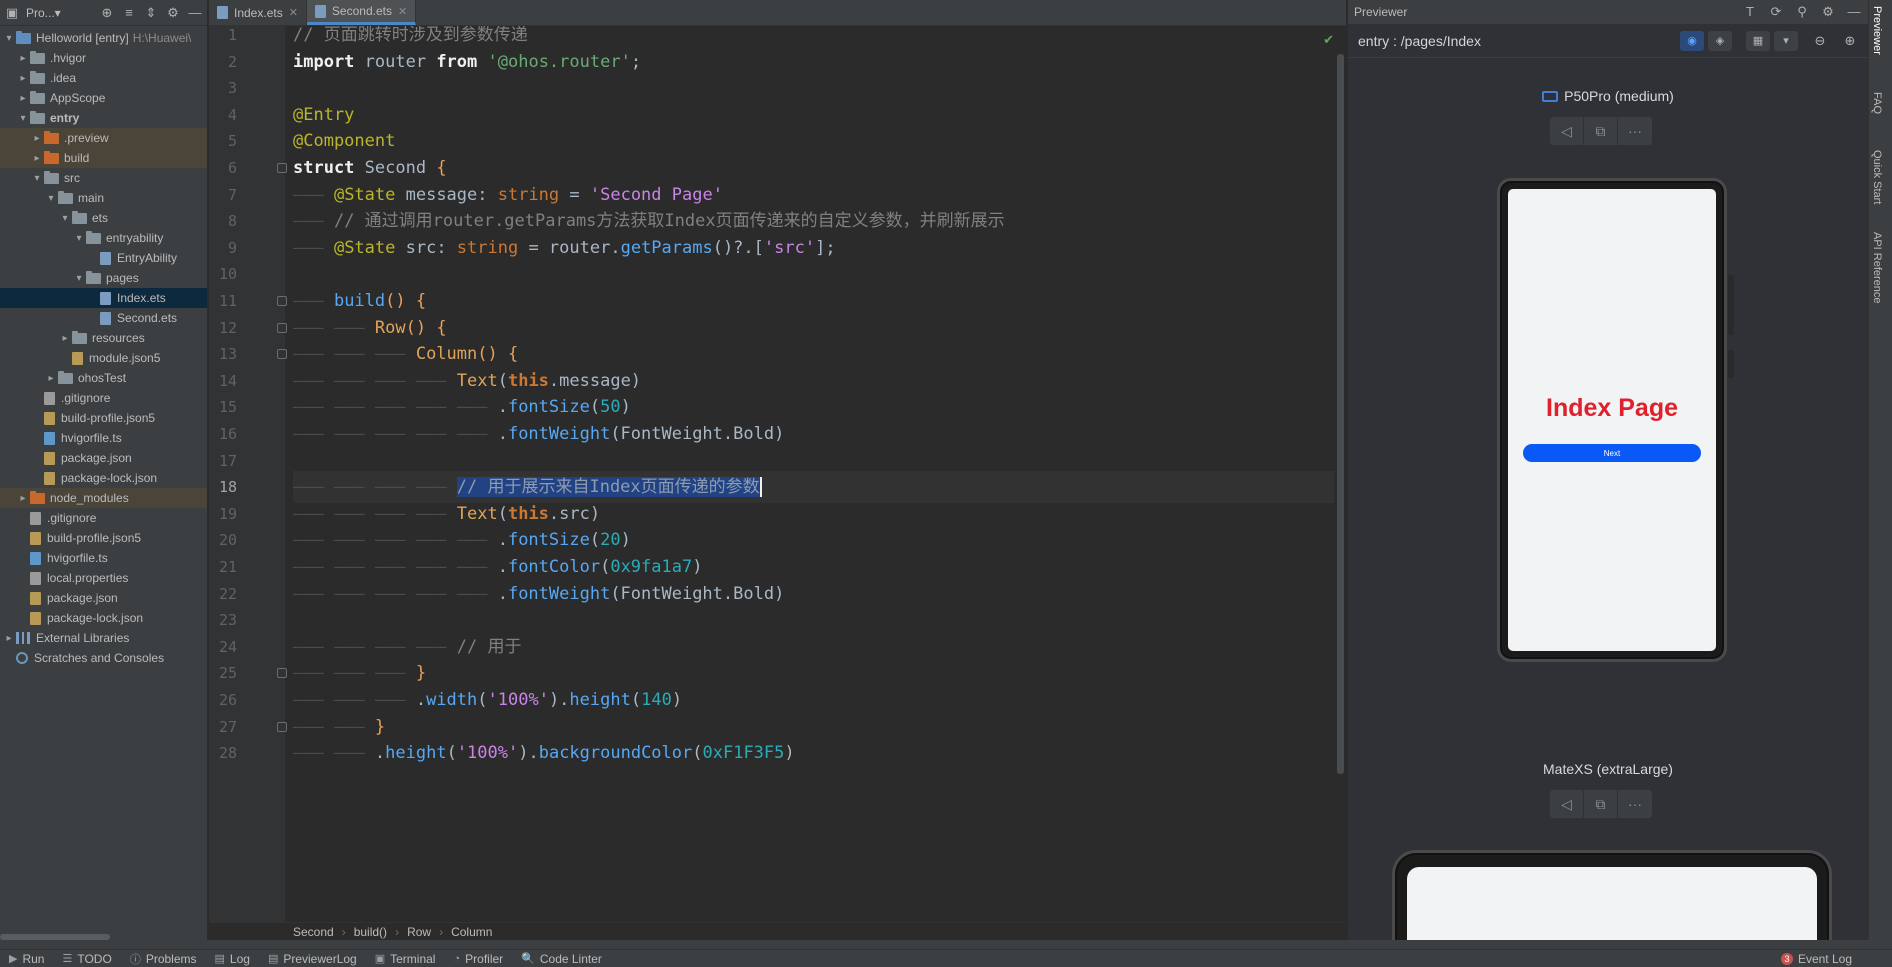 This screenshot has height=967, width=1892. I want to click on text-icon: T, so click(1750, 12).